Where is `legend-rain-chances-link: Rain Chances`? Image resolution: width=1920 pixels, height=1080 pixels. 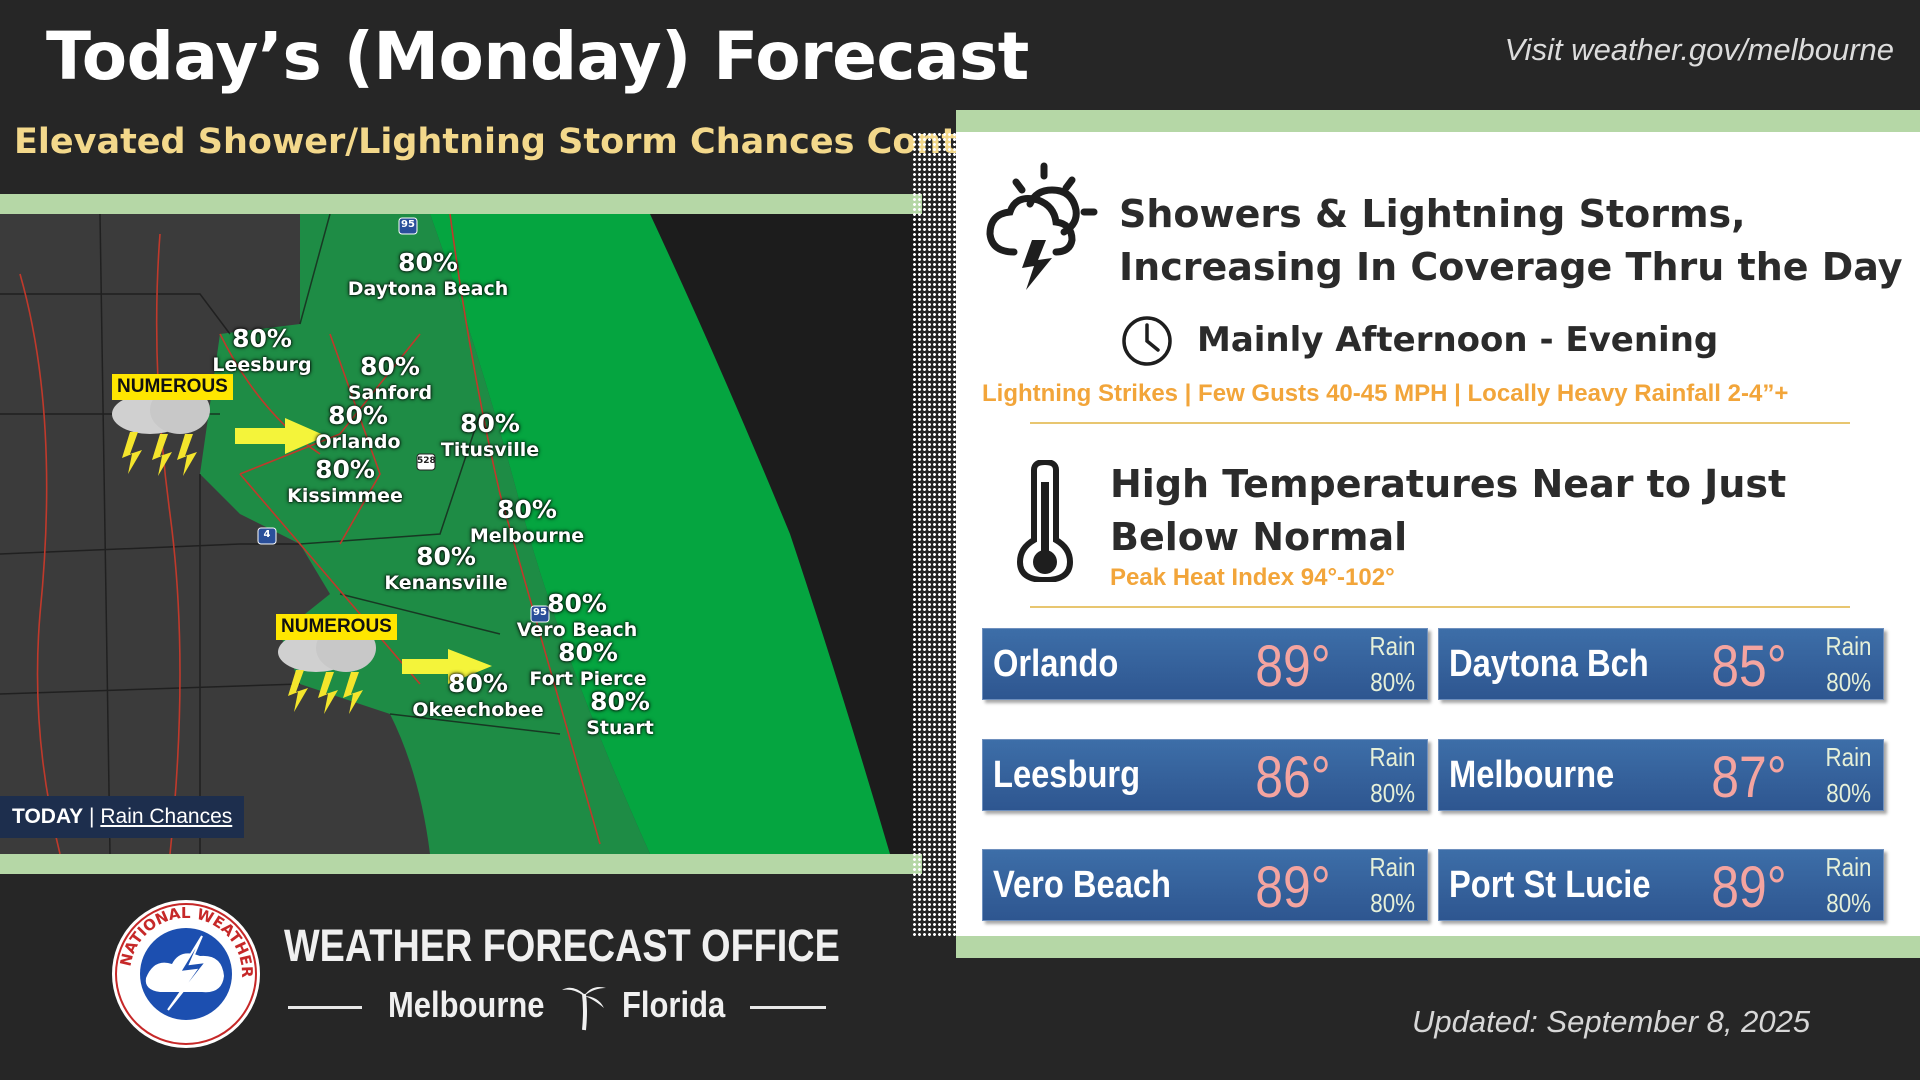
legend-rain-chances-link: Rain Chances is located at coordinates (166, 816).